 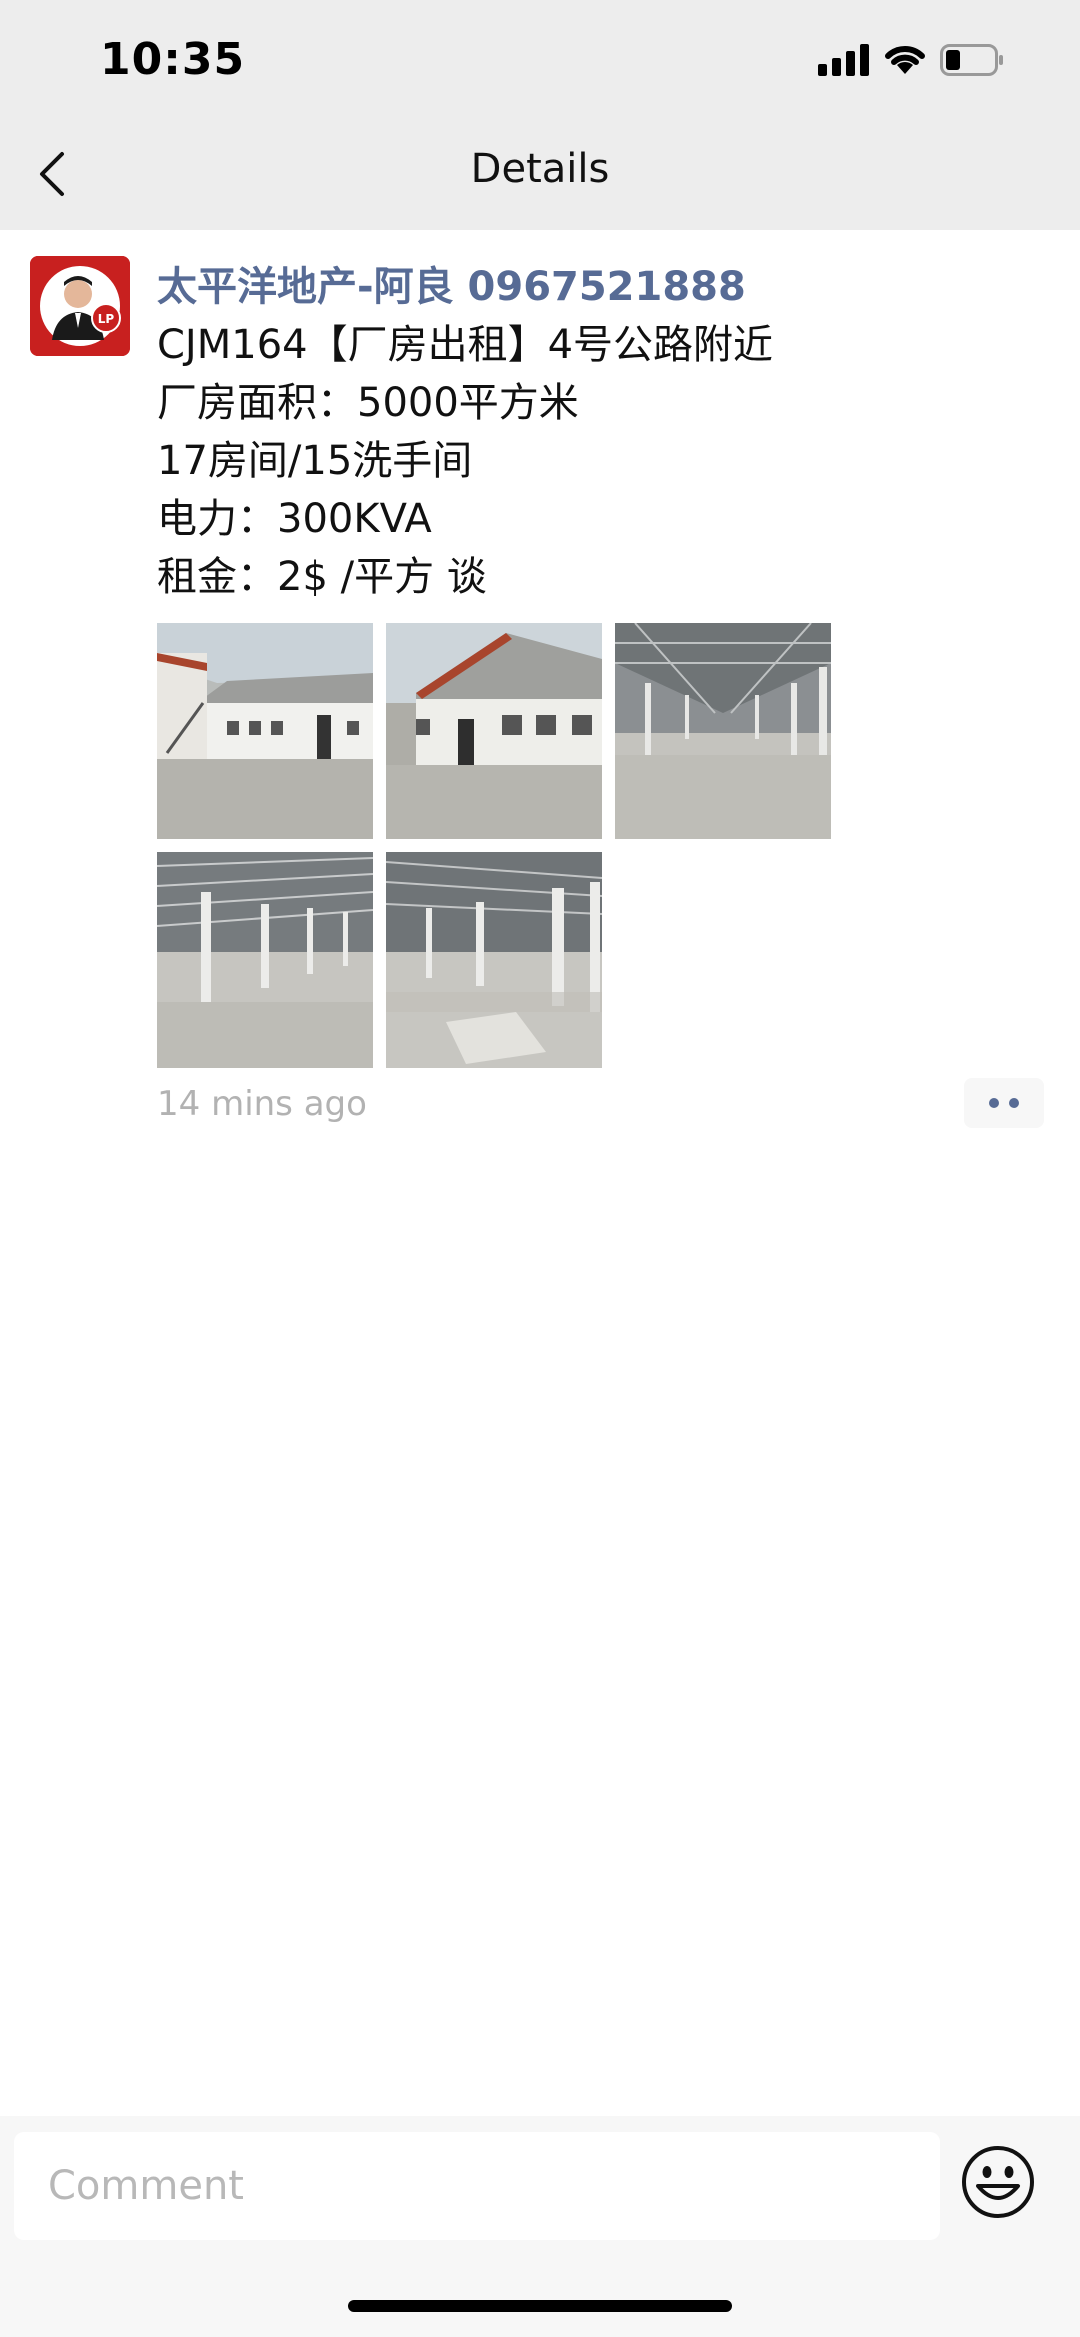 What do you see at coordinates (1004, 1103) in the screenshot?
I see `more-dots-icon` at bounding box center [1004, 1103].